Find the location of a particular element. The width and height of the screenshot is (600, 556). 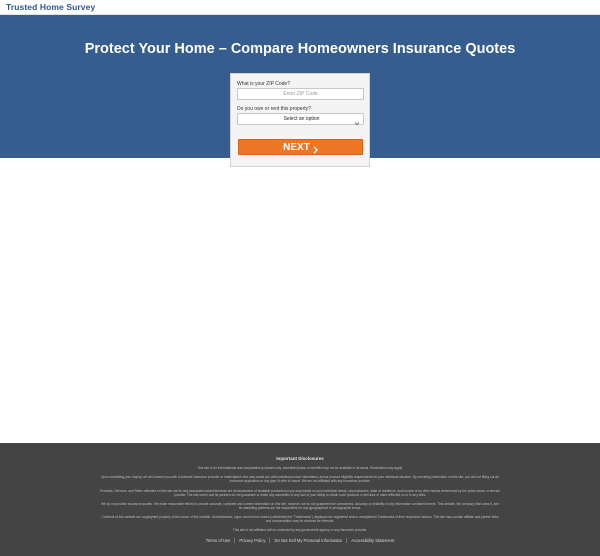

do-not-sell-link: Do Not Sell My Personal Information is located at coordinates (308, 540).